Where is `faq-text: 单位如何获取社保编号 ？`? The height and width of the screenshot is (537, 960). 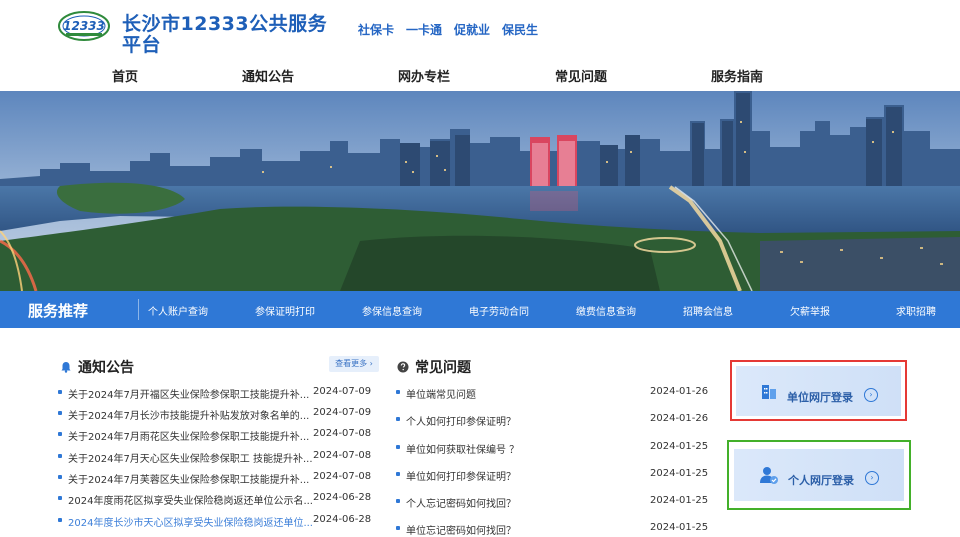 faq-text: 单位如何获取社保编号 ？ is located at coordinates (463, 450).